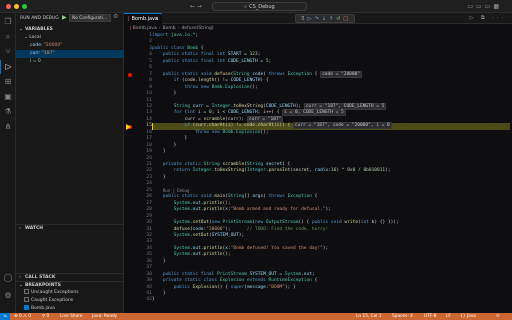 The height and width of the screenshot is (320, 512). What do you see at coordinates (369, 316) in the screenshot?
I see `cursor-position: Ln 15, Col 1` at bounding box center [369, 316].